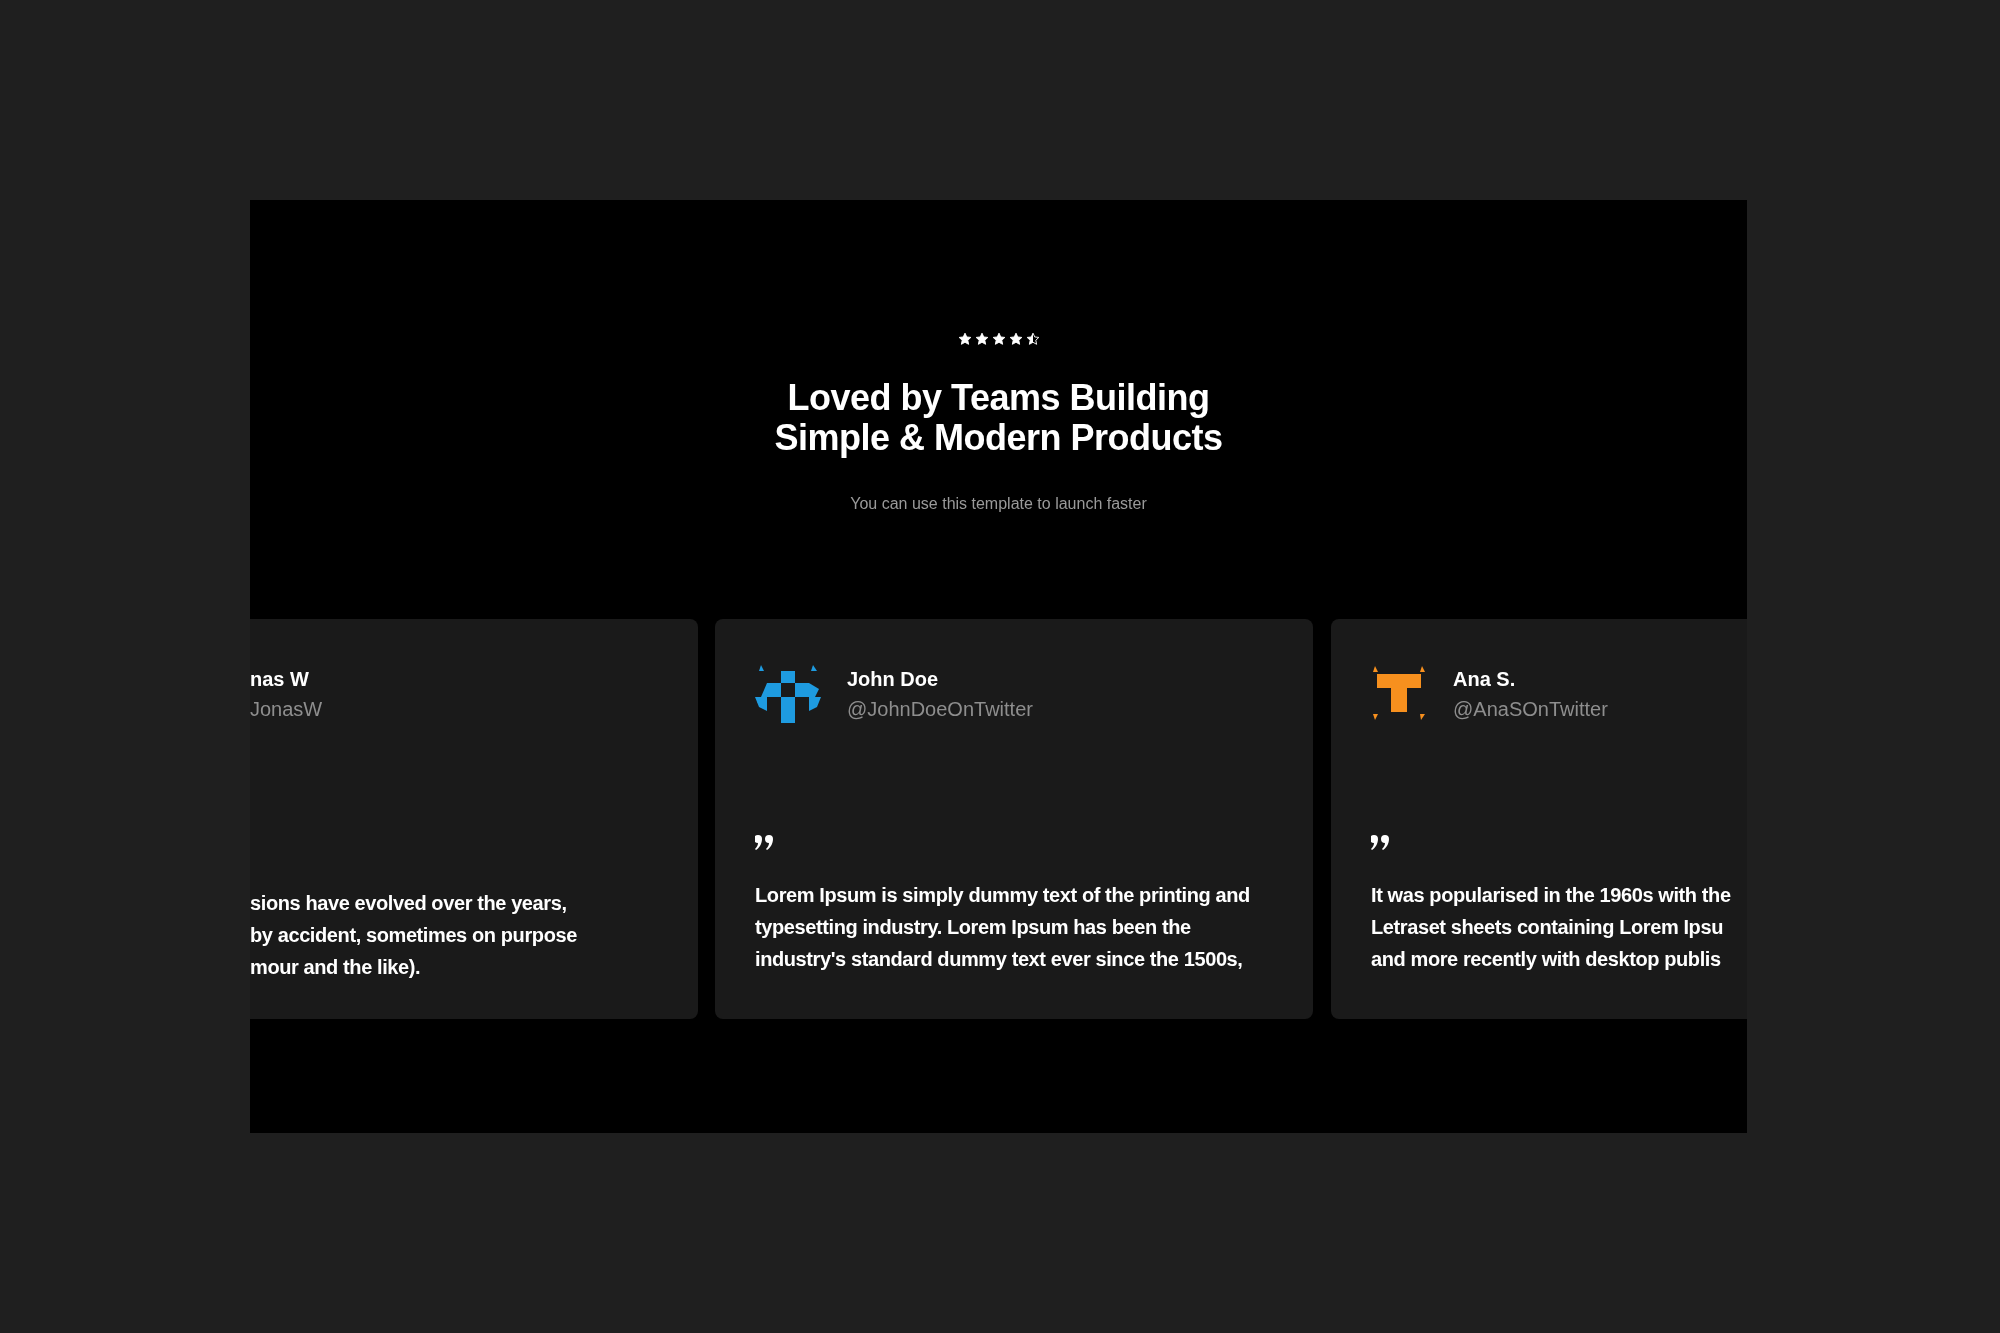 The image size is (2000, 1333). Describe the element at coordinates (788, 694) in the screenshot. I see `pixel-logo-icon` at that location.